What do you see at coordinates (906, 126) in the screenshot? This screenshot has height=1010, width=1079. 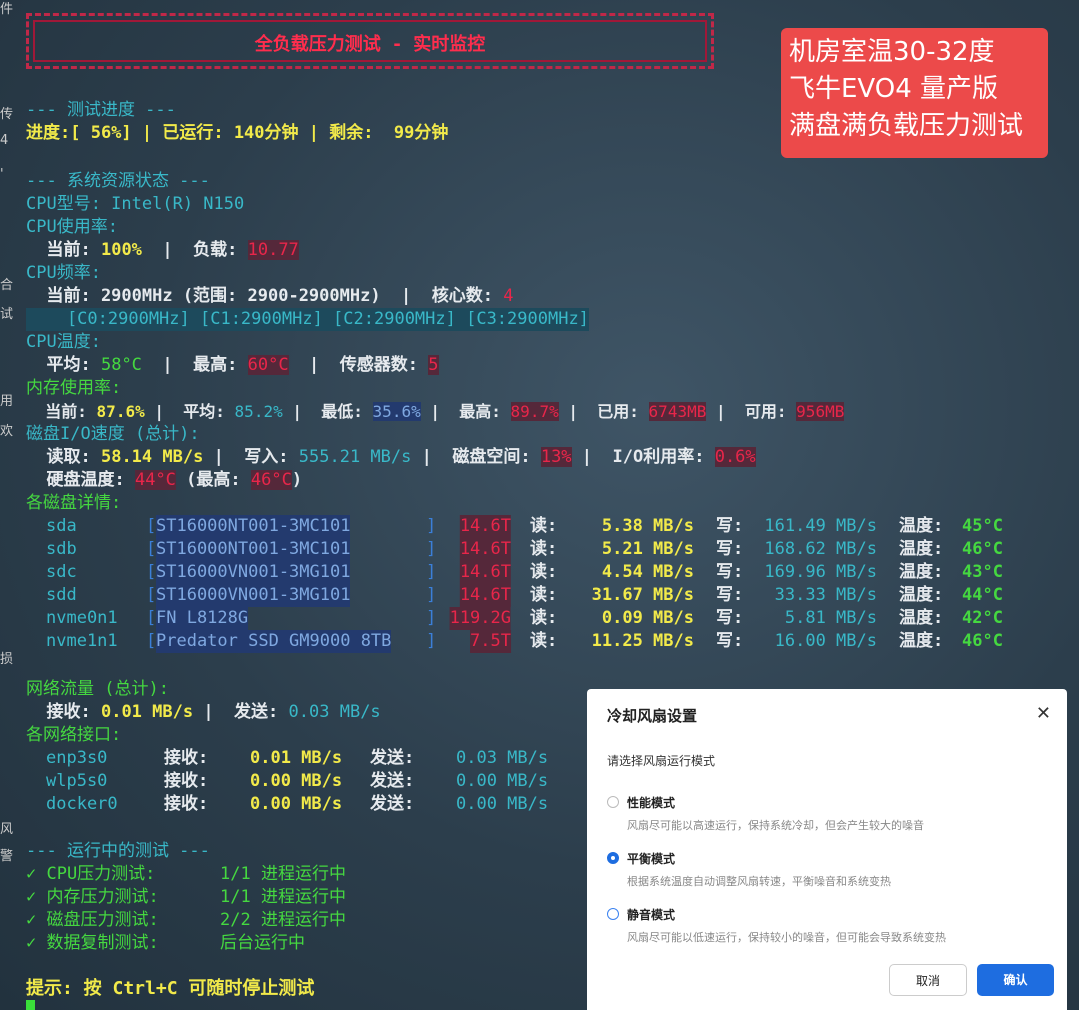 I see `note-line: 满盘满负载压力测试` at bounding box center [906, 126].